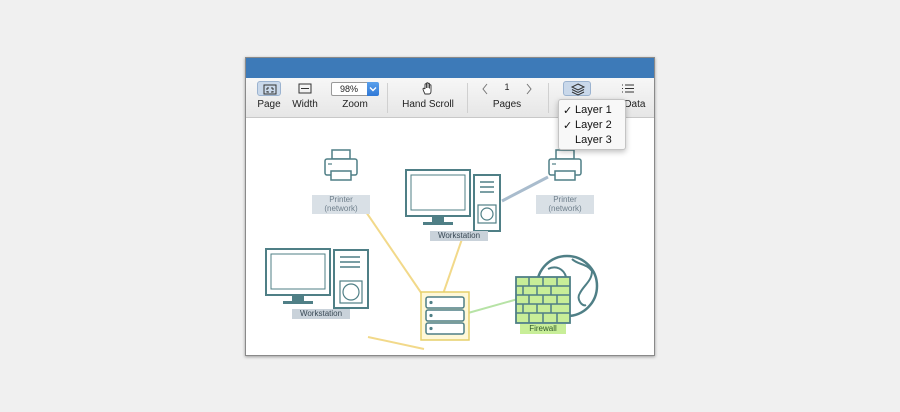 This screenshot has width=900, height=412. I want to click on hand-icon, so click(428, 88).